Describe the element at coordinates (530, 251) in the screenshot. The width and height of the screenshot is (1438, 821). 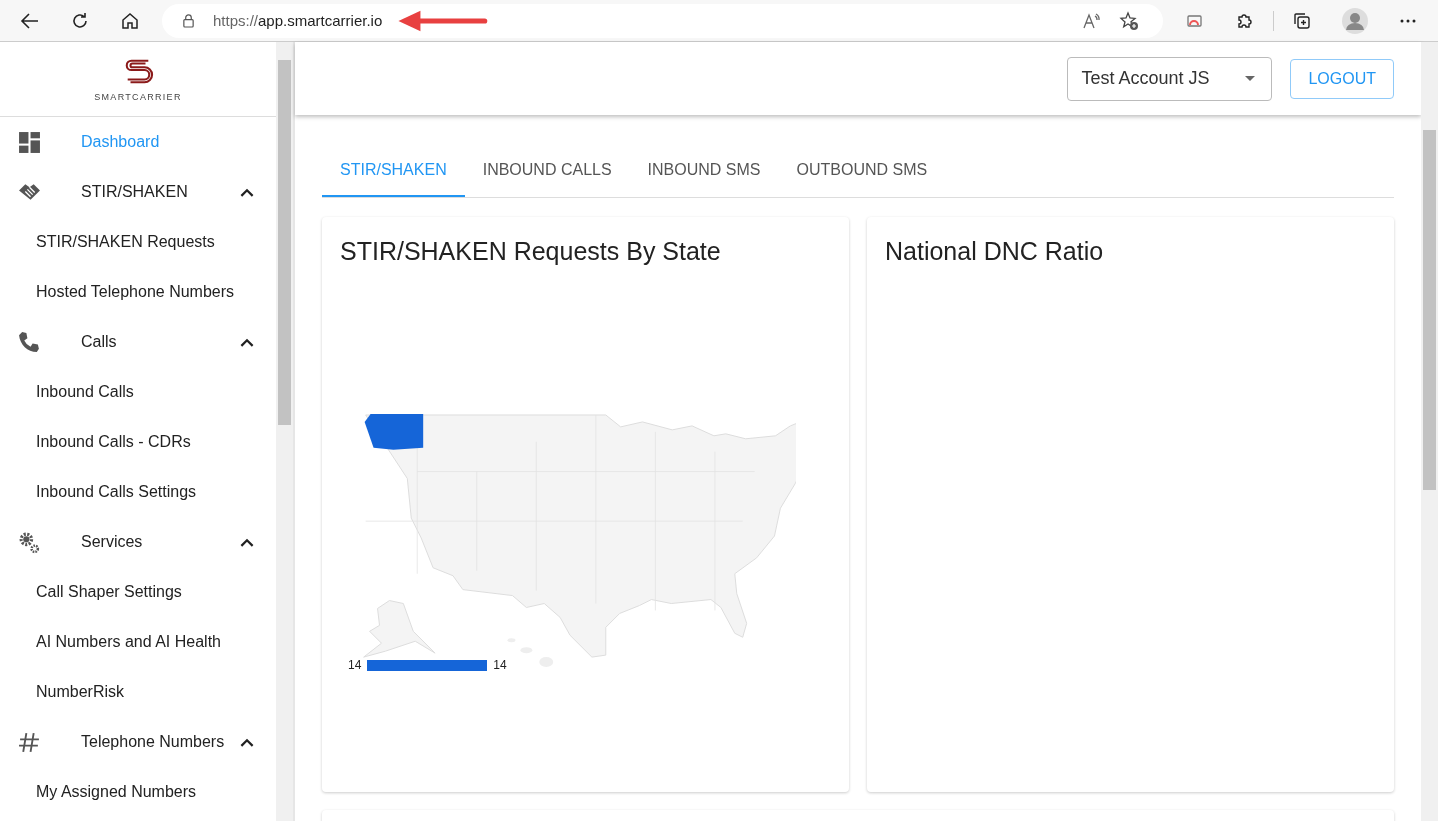
I see `card-title: STIR/SHAKEN Requests By State` at that location.